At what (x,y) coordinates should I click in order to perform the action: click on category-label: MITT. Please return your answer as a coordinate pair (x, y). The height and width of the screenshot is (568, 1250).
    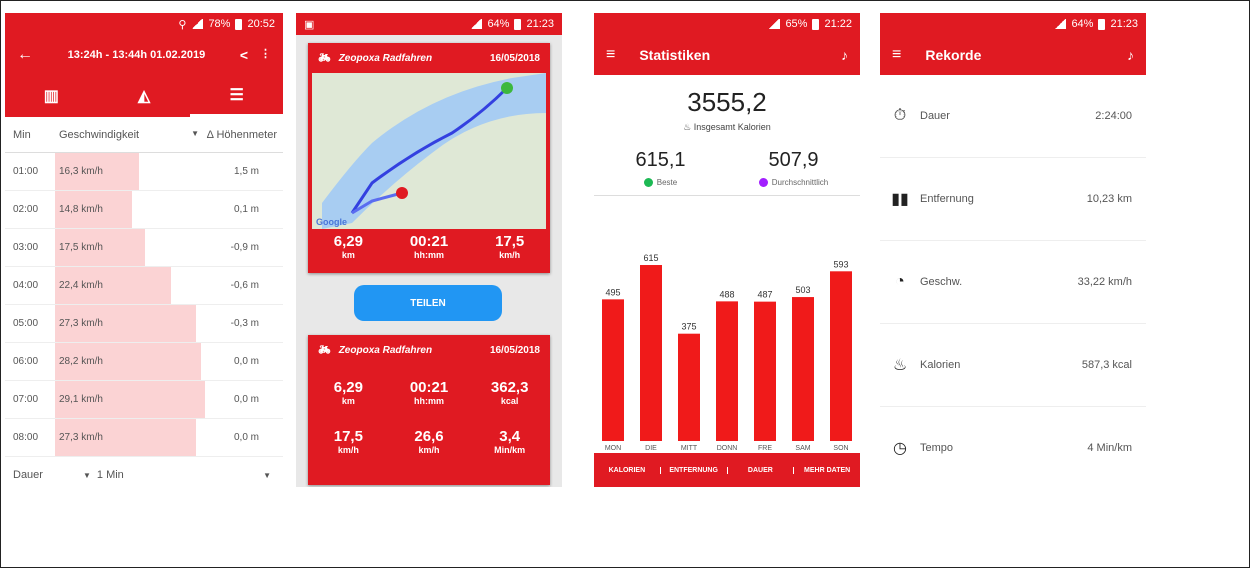
    Looking at the image, I should click on (689, 448).